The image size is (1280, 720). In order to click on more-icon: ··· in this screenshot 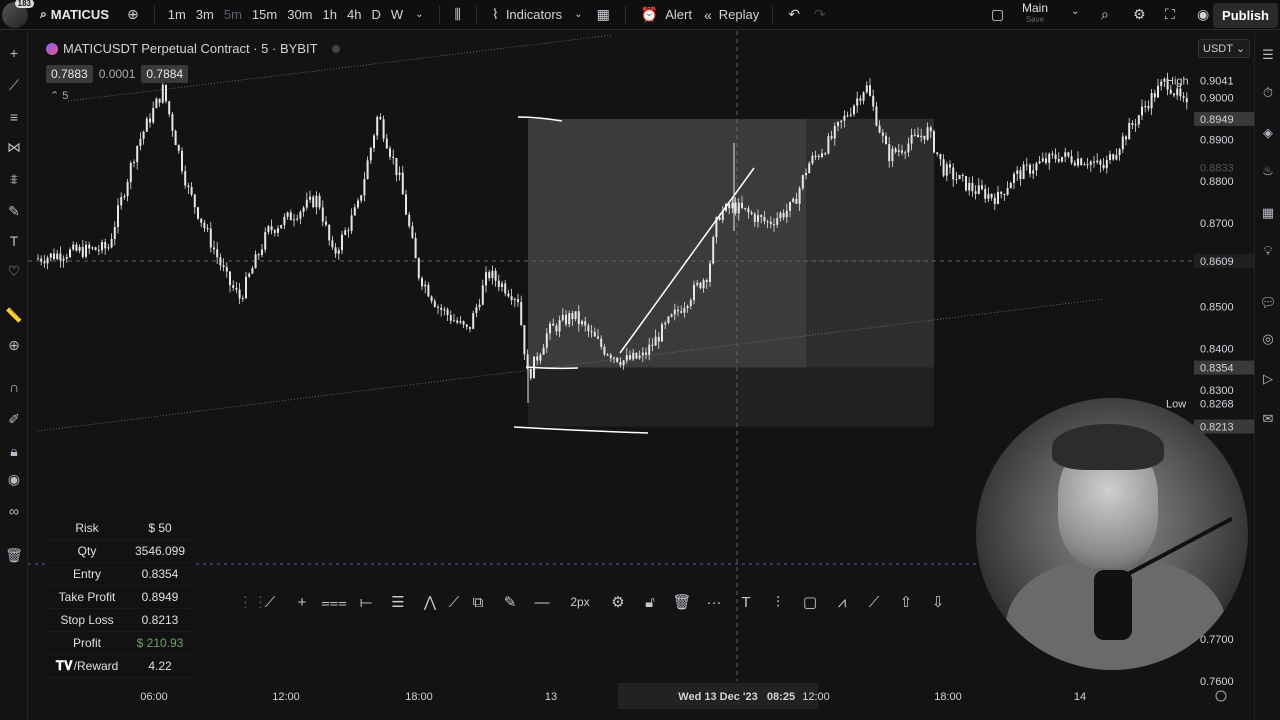, I will do `click(714, 602)`.